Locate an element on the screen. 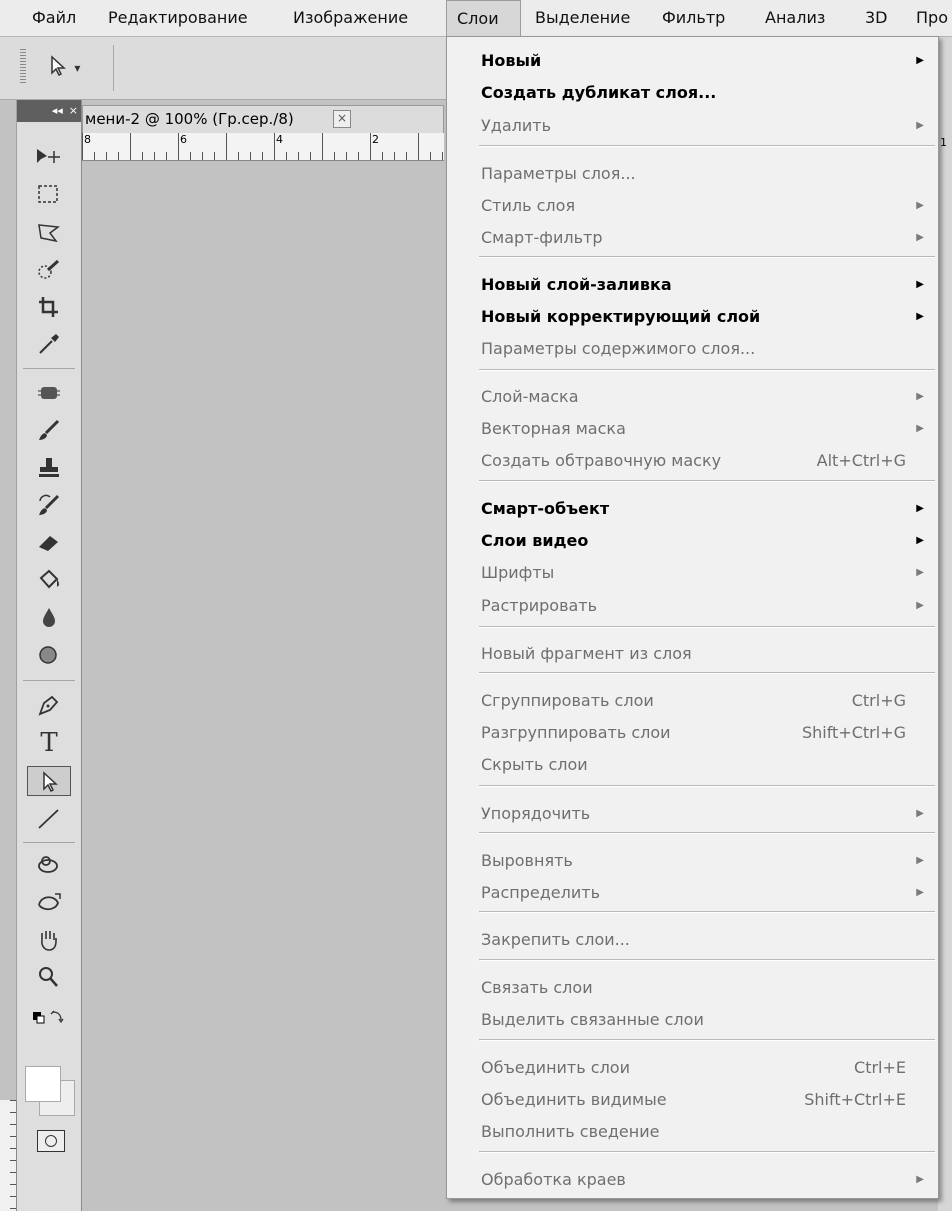  close-icon: × is located at coordinates (73, 110).